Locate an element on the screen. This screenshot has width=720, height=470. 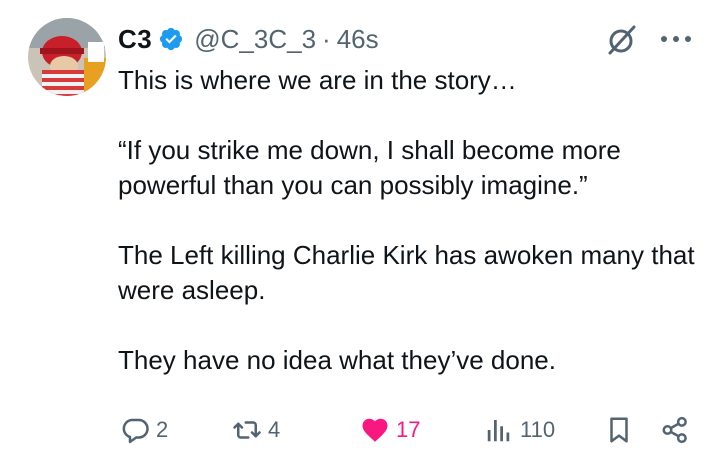
share-button is located at coordinates (675, 430).